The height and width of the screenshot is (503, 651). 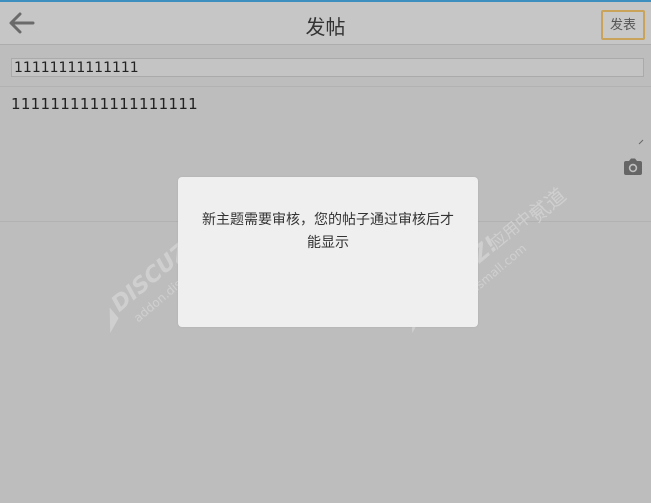 I want to click on camera-button, so click(x=633, y=167).